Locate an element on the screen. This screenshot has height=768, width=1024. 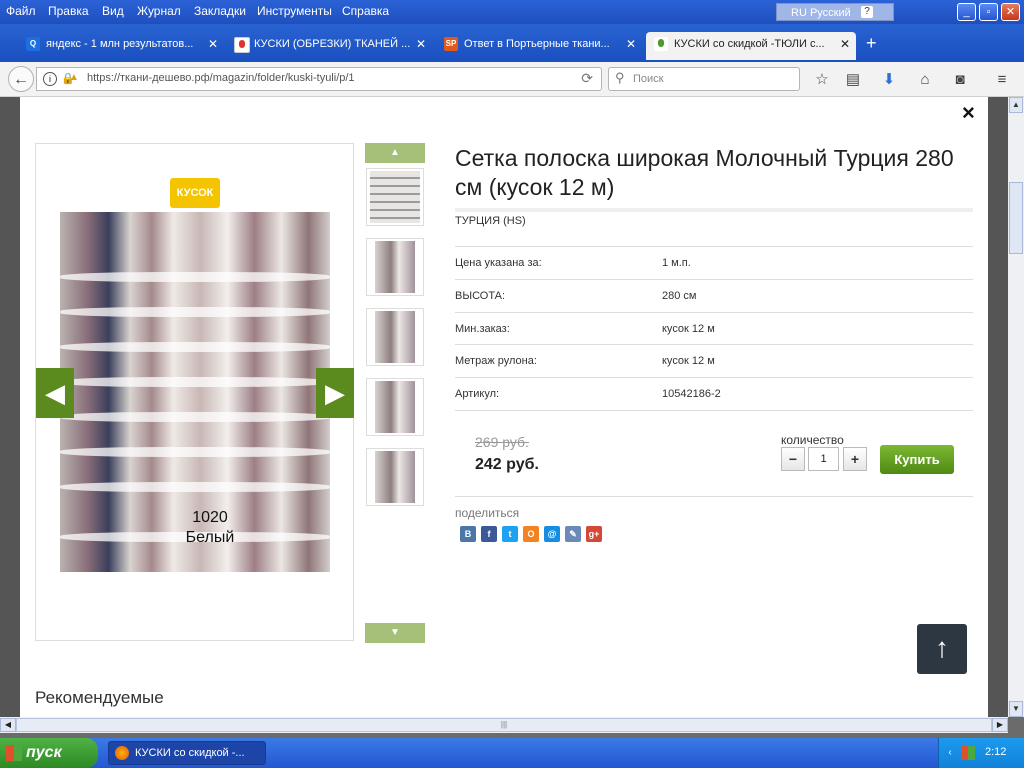
reload-icon: ⟳ is located at coordinates (587, 78).